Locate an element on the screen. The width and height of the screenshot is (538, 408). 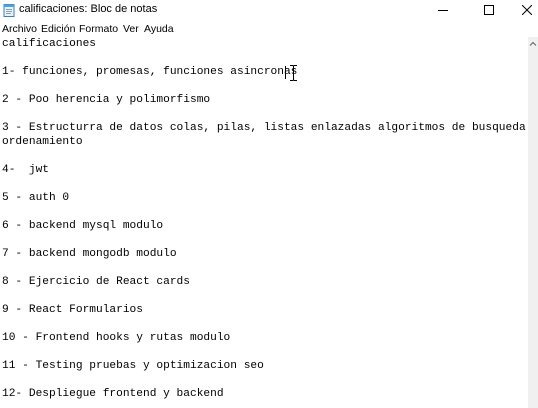
text-line: 7 - backend mongodb modulo is located at coordinates (89, 254).